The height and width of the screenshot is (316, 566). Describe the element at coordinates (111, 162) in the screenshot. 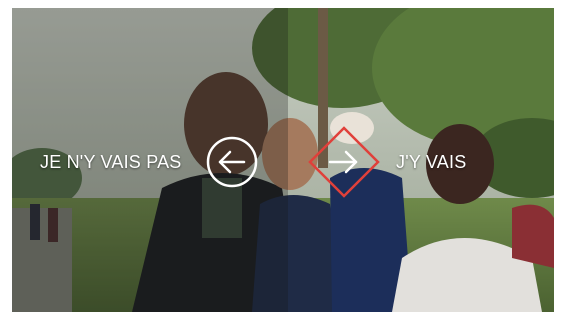

I see `choice-left-label: JE N'Y VAIS PAS` at that location.